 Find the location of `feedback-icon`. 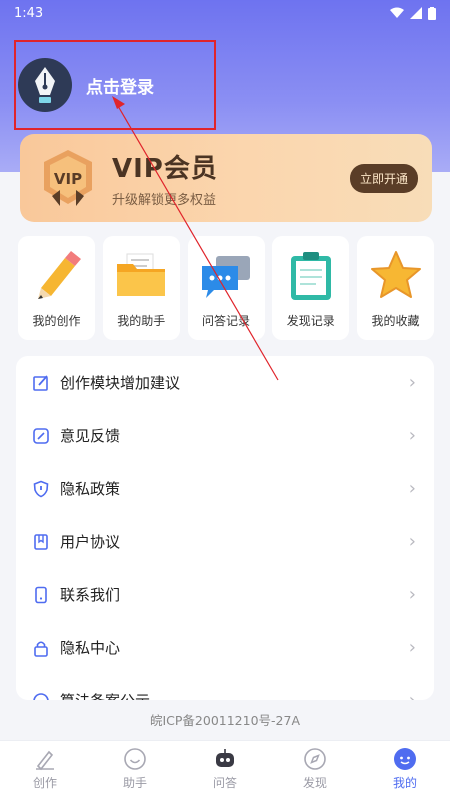

feedback-icon is located at coordinates (41, 435).